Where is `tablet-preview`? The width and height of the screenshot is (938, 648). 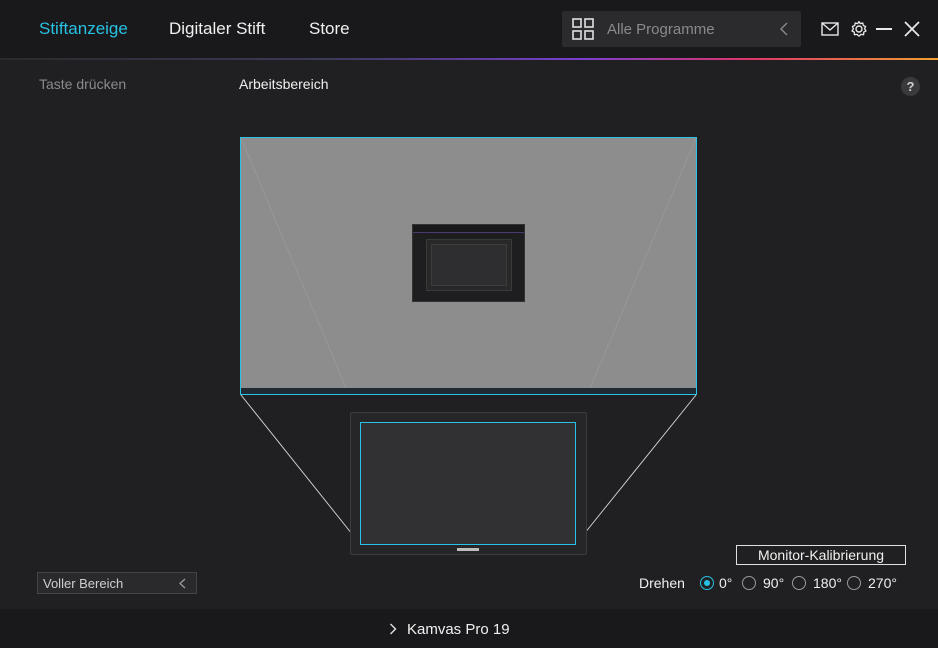 tablet-preview is located at coordinates (468, 483).